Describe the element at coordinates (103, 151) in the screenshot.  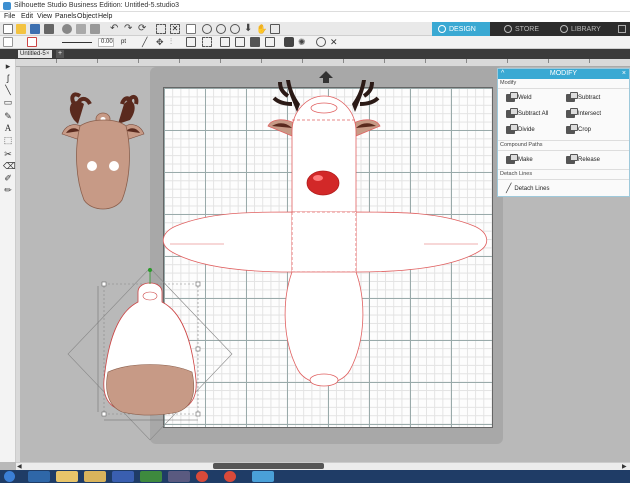
I see `reindeer-head-shape` at that location.